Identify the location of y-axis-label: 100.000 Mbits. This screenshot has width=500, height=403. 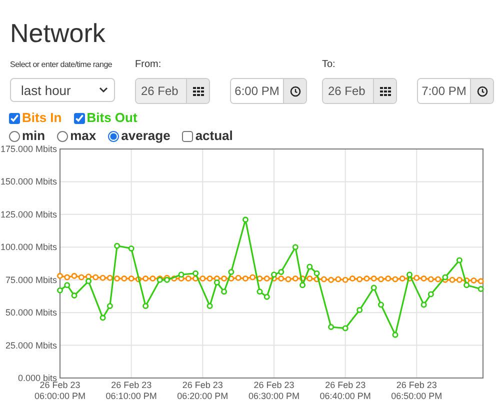
(28, 247).